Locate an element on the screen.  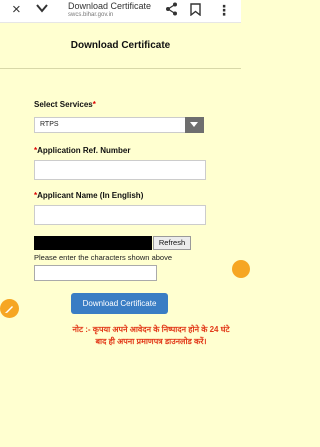
app-ref-input is located at coordinates (120, 170).